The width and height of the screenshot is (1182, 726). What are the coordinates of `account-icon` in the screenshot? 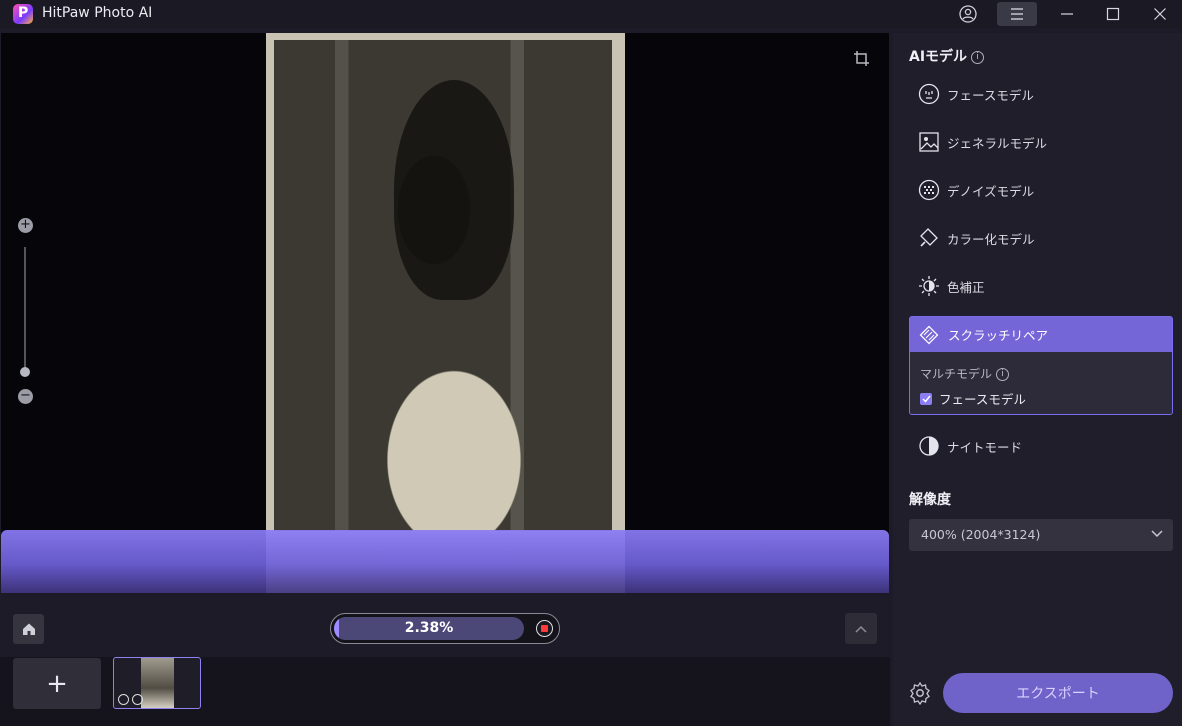 It's located at (968, 14).